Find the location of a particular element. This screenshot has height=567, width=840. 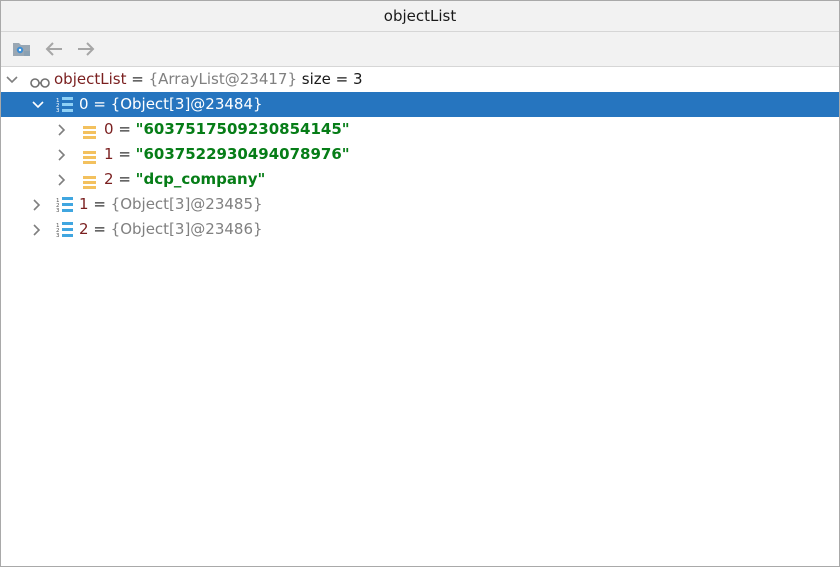

restore-layout-button is located at coordinates (22, 49).